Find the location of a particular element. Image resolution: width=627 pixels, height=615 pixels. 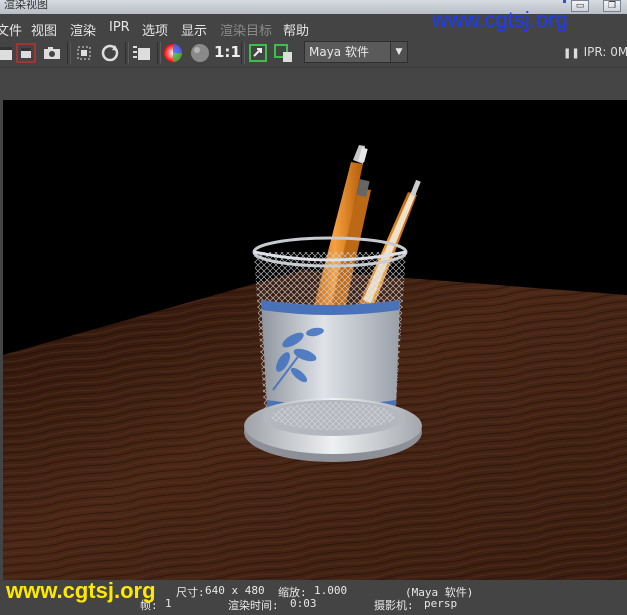

camera-label: 摄影机: is located at coordinates (394, 605).